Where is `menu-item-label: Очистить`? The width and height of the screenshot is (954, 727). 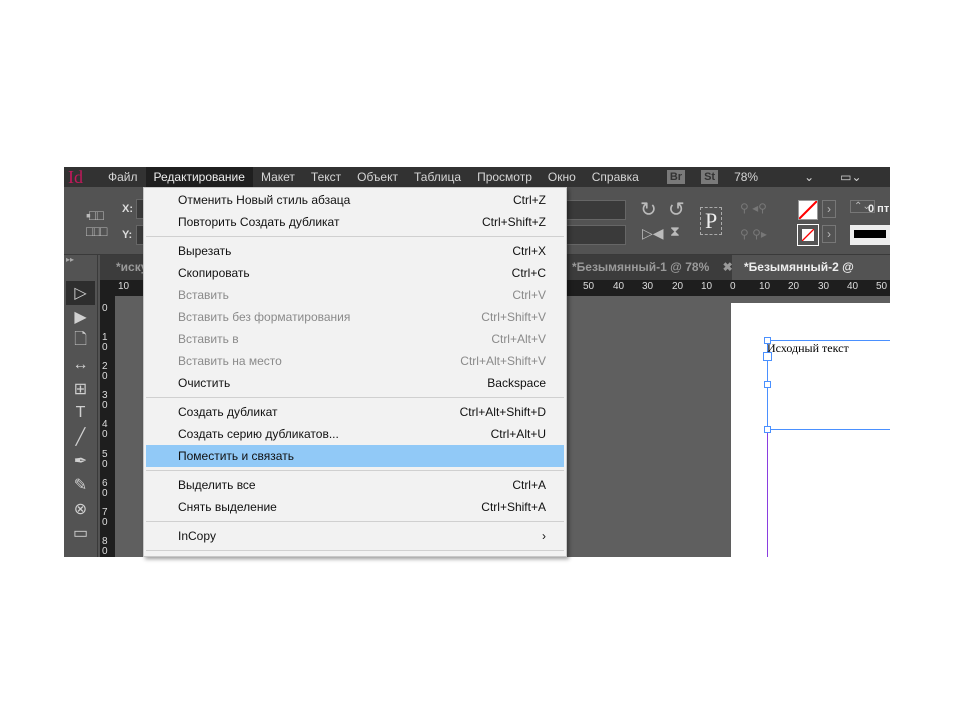
menu-item-label: Очистить is located at coordinates (204, 383).